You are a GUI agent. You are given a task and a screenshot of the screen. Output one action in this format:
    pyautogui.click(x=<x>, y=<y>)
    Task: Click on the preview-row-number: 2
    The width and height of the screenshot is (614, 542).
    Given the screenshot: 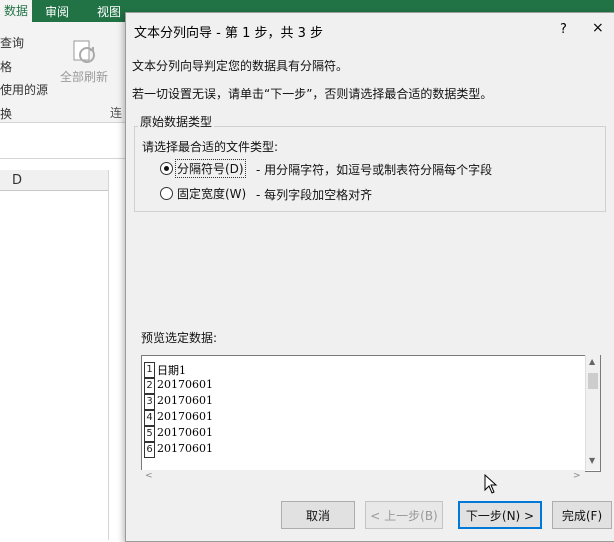 What is the action you would take?
    pyautogui.click(x=149, y=386)
    